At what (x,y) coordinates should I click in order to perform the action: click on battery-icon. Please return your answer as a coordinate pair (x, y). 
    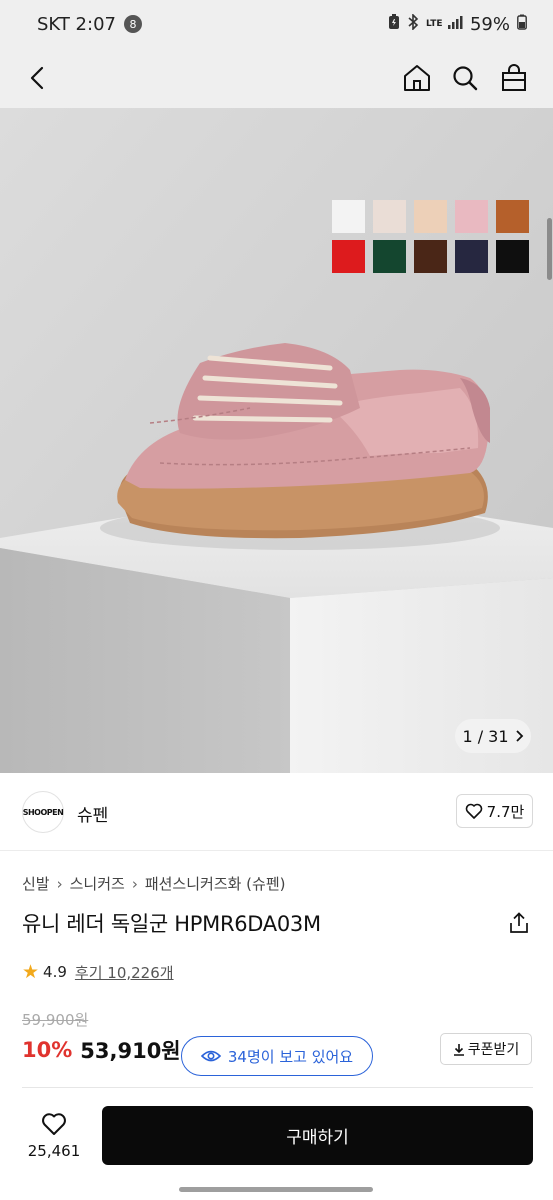
    Looking at the image, I should click on (522, 24).